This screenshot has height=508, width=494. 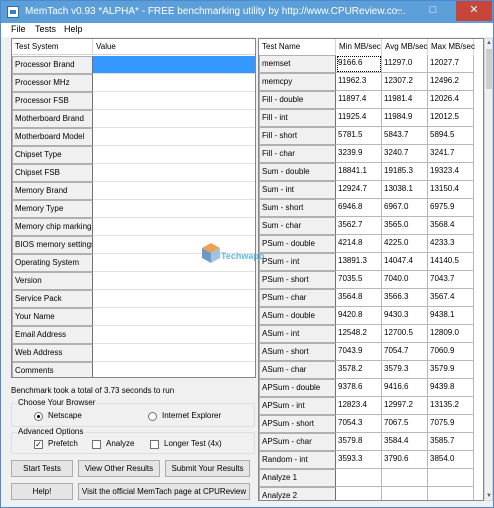 I want to click on result-min-value: 7054.3, so click(x=359, y=424).